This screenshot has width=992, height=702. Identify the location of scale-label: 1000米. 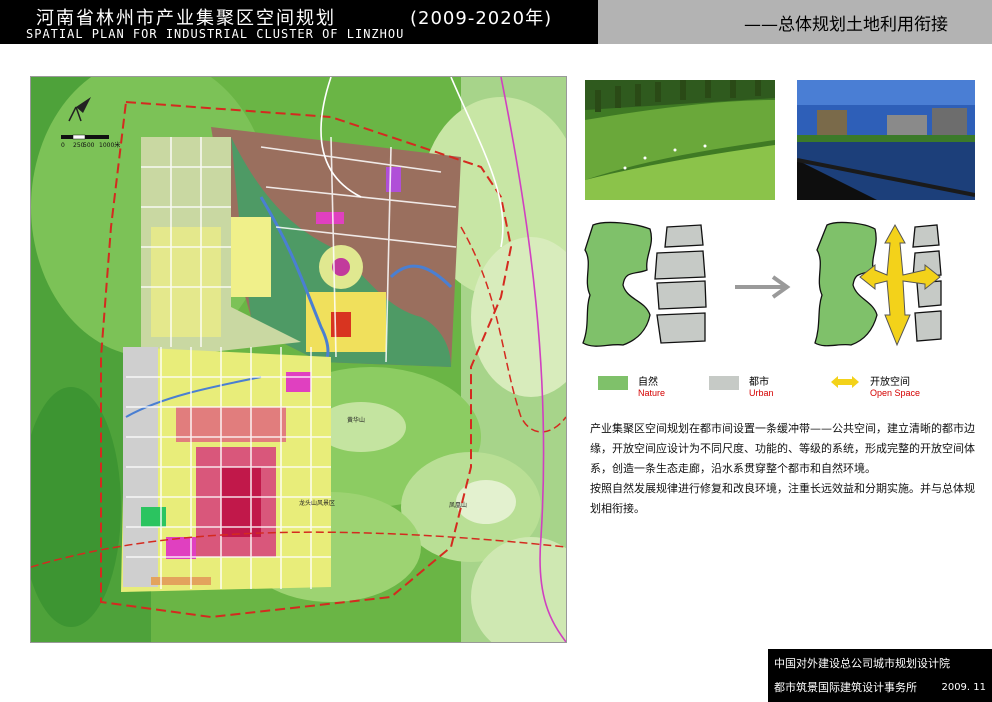
(109, 145).